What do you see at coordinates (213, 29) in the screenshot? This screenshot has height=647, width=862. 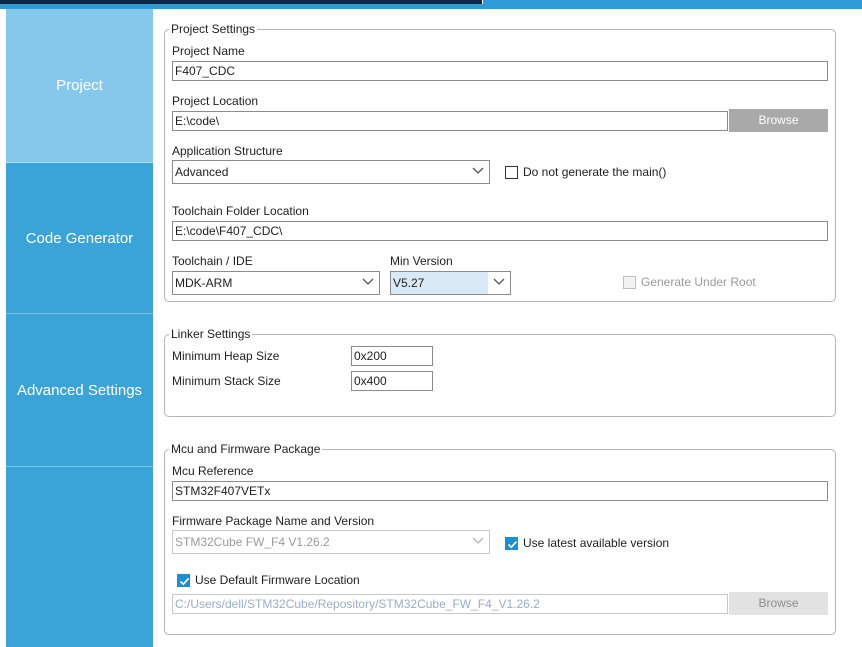 I see `project-settings-legend: Project Settings` at bounding box center [213, 29].